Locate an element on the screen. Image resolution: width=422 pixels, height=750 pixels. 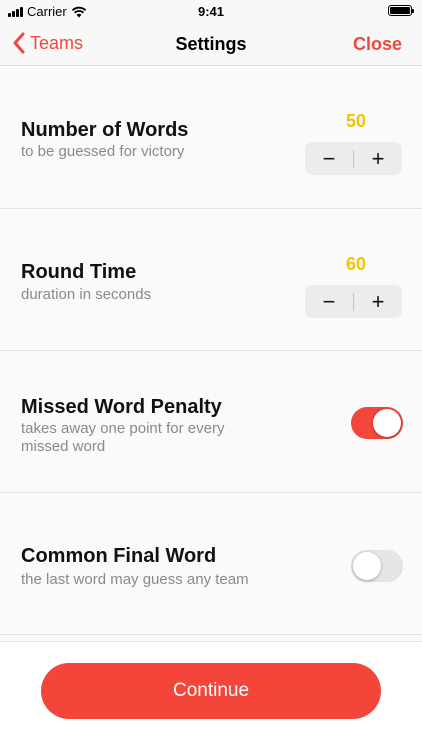
round-time-value: 60 is located at coordinates (355, 264).